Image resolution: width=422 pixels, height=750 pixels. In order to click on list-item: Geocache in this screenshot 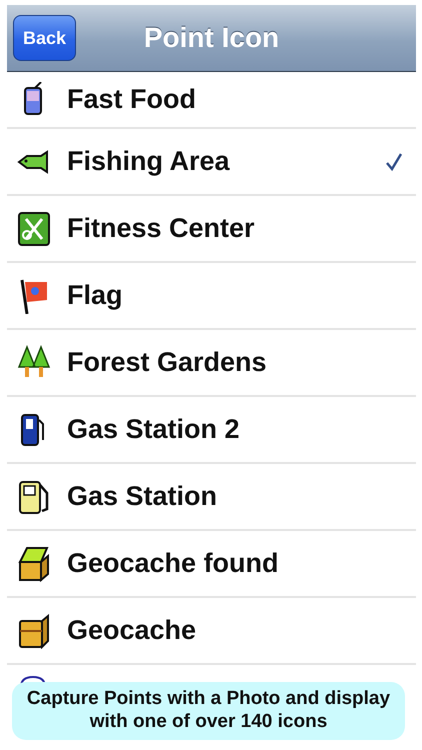, I will do `click(211, 631)`.